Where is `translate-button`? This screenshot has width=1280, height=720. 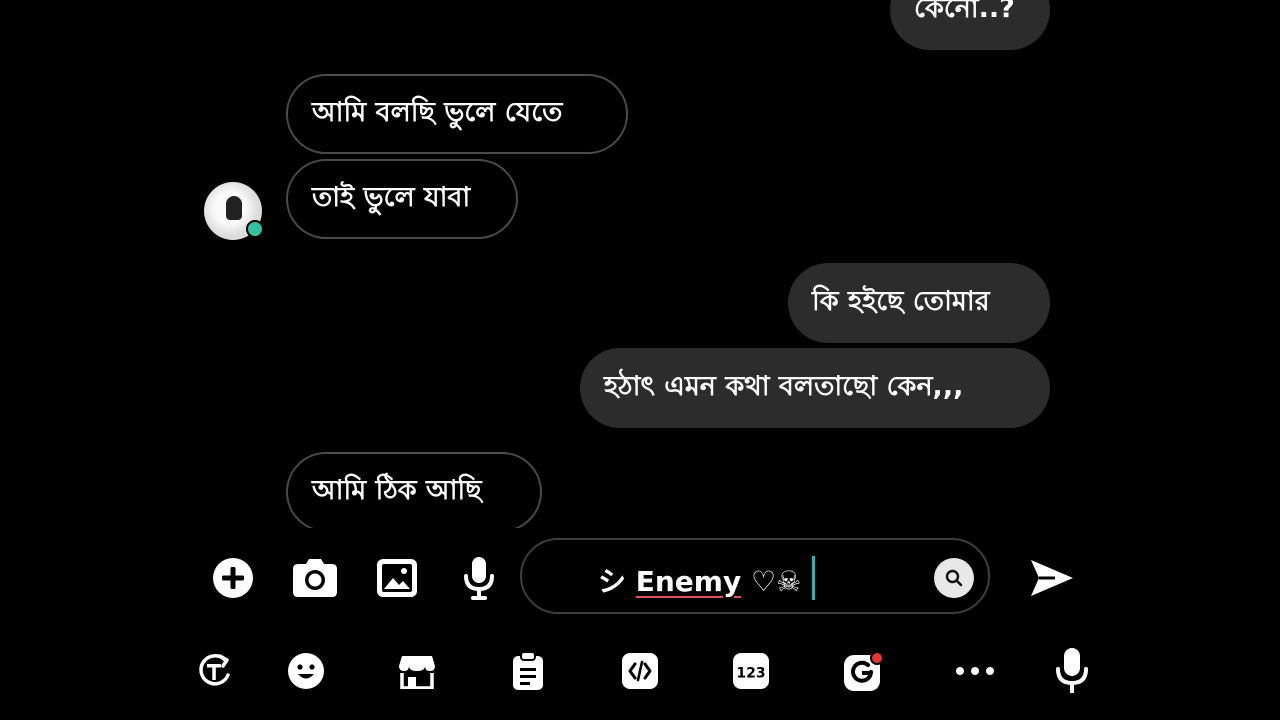 translate-button is located at coordinates (214, 671).